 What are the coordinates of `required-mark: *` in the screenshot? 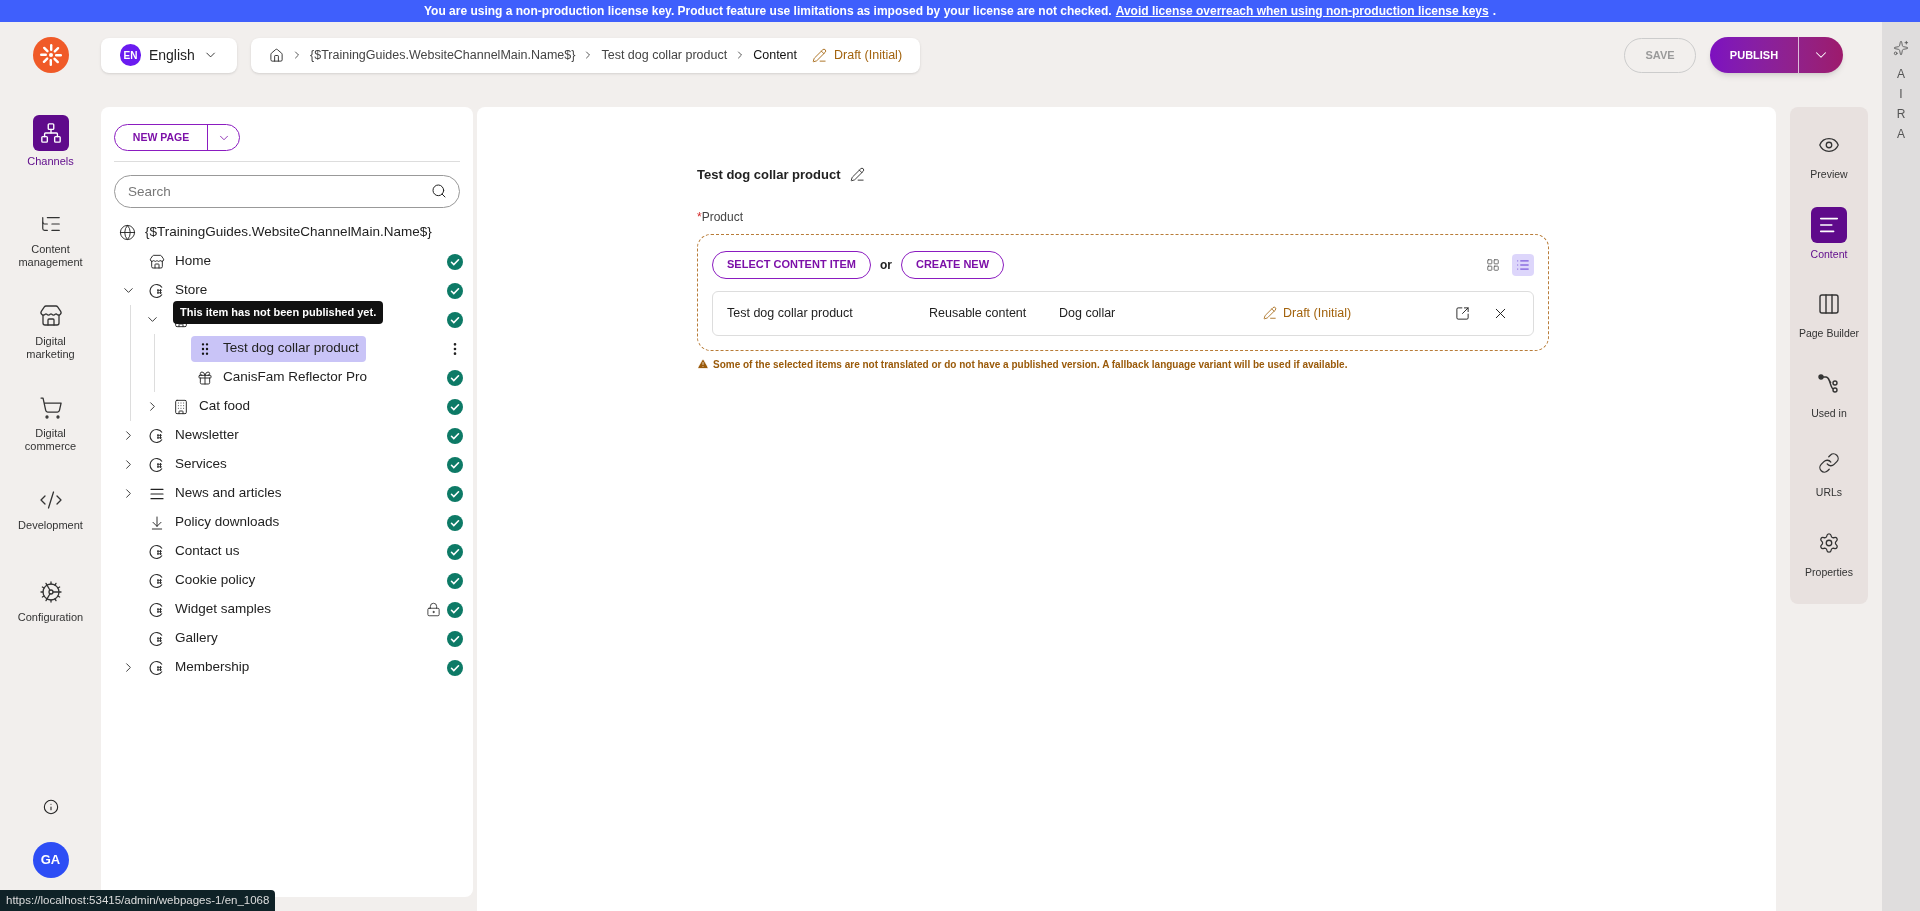 It's located at (699, 216).